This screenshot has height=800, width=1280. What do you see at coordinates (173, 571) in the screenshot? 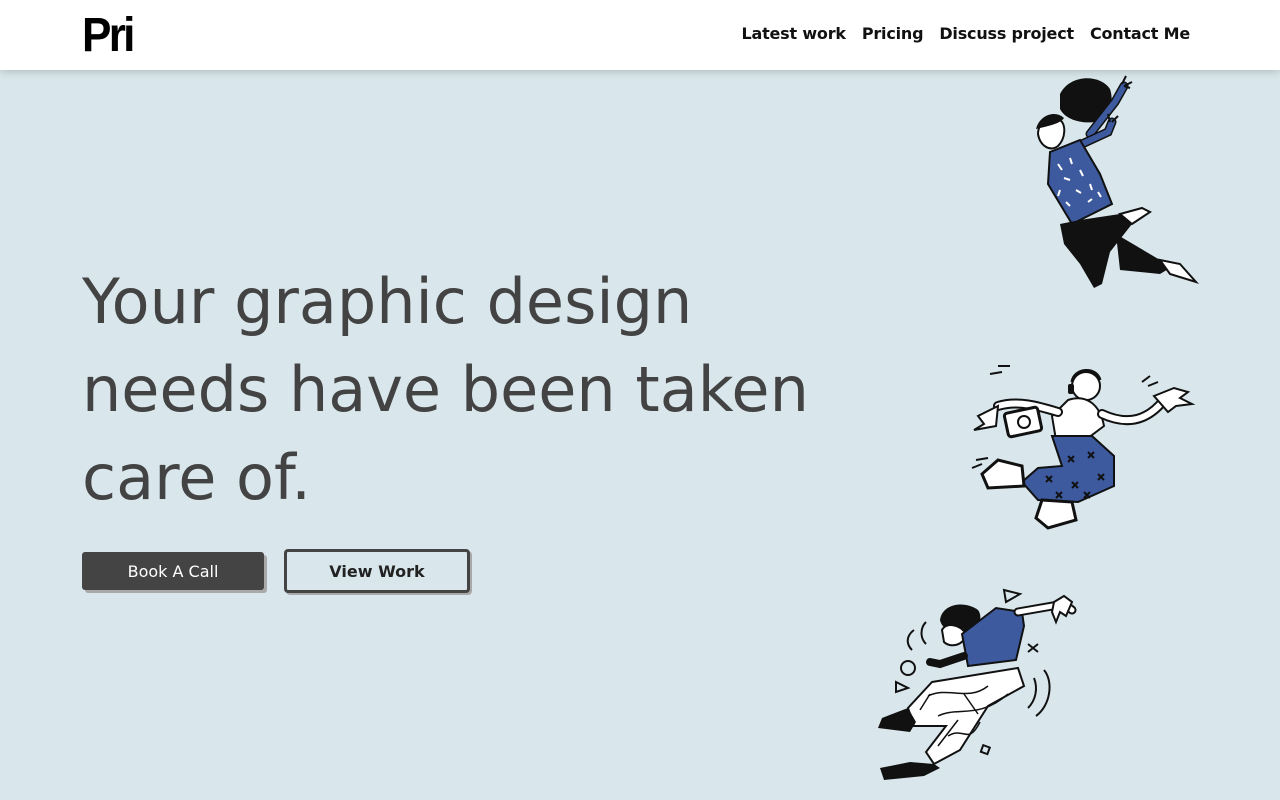
I see `book-call-button: Book A Call` at bounding box center [173, 571].